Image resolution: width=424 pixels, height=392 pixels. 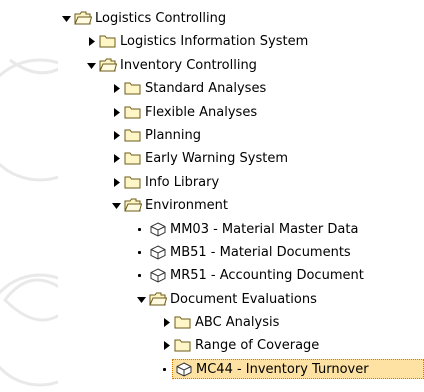 I want to click on tree-node-label: Document Evaluations, so click(x=243, y=299).